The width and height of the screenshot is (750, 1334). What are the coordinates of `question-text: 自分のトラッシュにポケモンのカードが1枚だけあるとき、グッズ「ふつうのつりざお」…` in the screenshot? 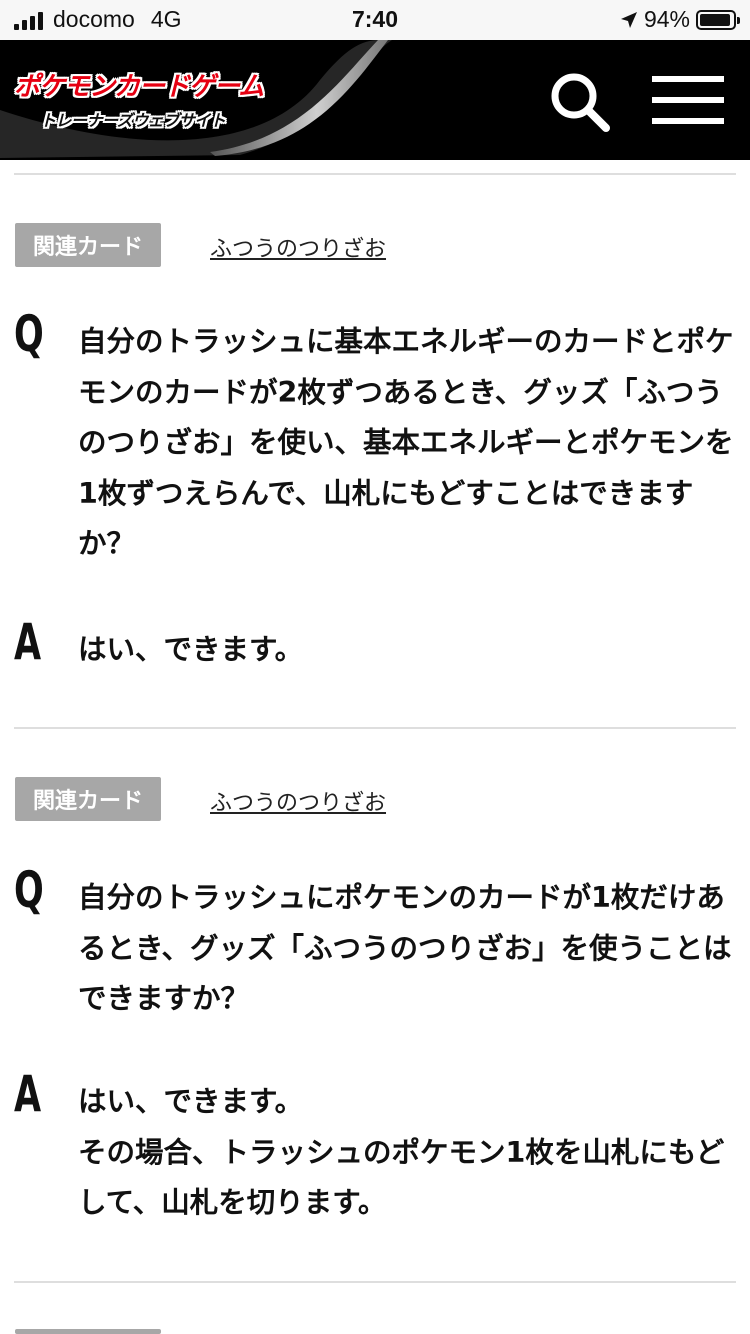 It's located at (405, 948).